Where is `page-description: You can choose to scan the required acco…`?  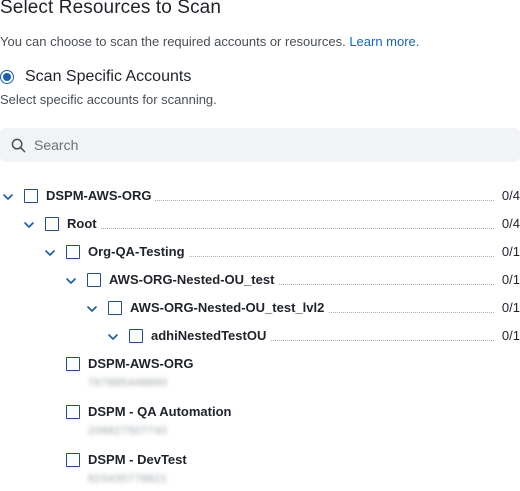 page-description: You can choose to scan the required acco… is located at coordinates (209, 41).